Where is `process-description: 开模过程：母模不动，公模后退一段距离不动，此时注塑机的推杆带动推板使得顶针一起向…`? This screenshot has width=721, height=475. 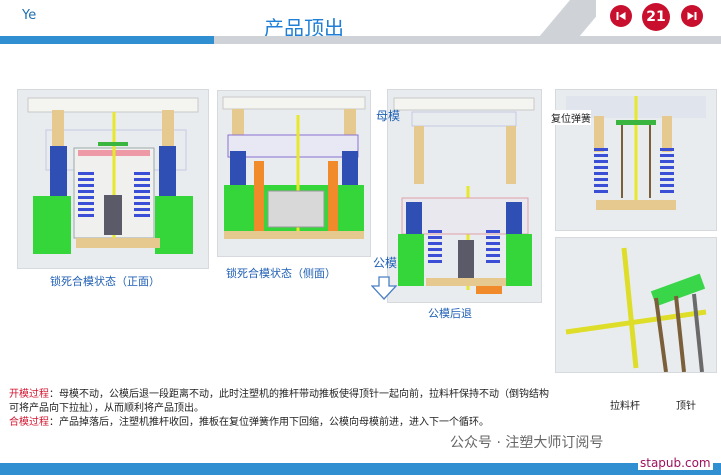 process-description: 开模过程：母模不动，公模后退一段距离不动，此时注塑机的推杆带动推板使得顶针一起向… is located at coordinates (281, 409).